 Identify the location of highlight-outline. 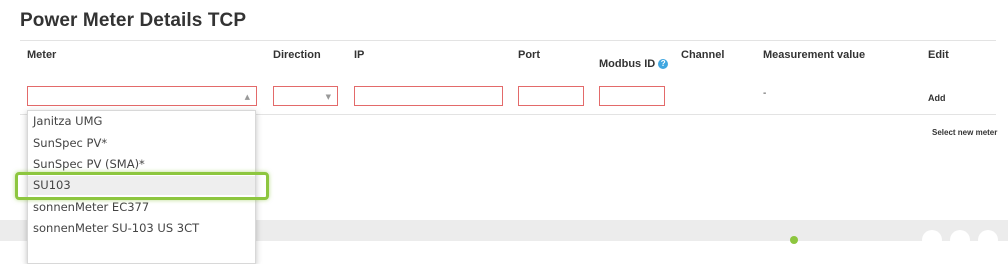
(142, 186).